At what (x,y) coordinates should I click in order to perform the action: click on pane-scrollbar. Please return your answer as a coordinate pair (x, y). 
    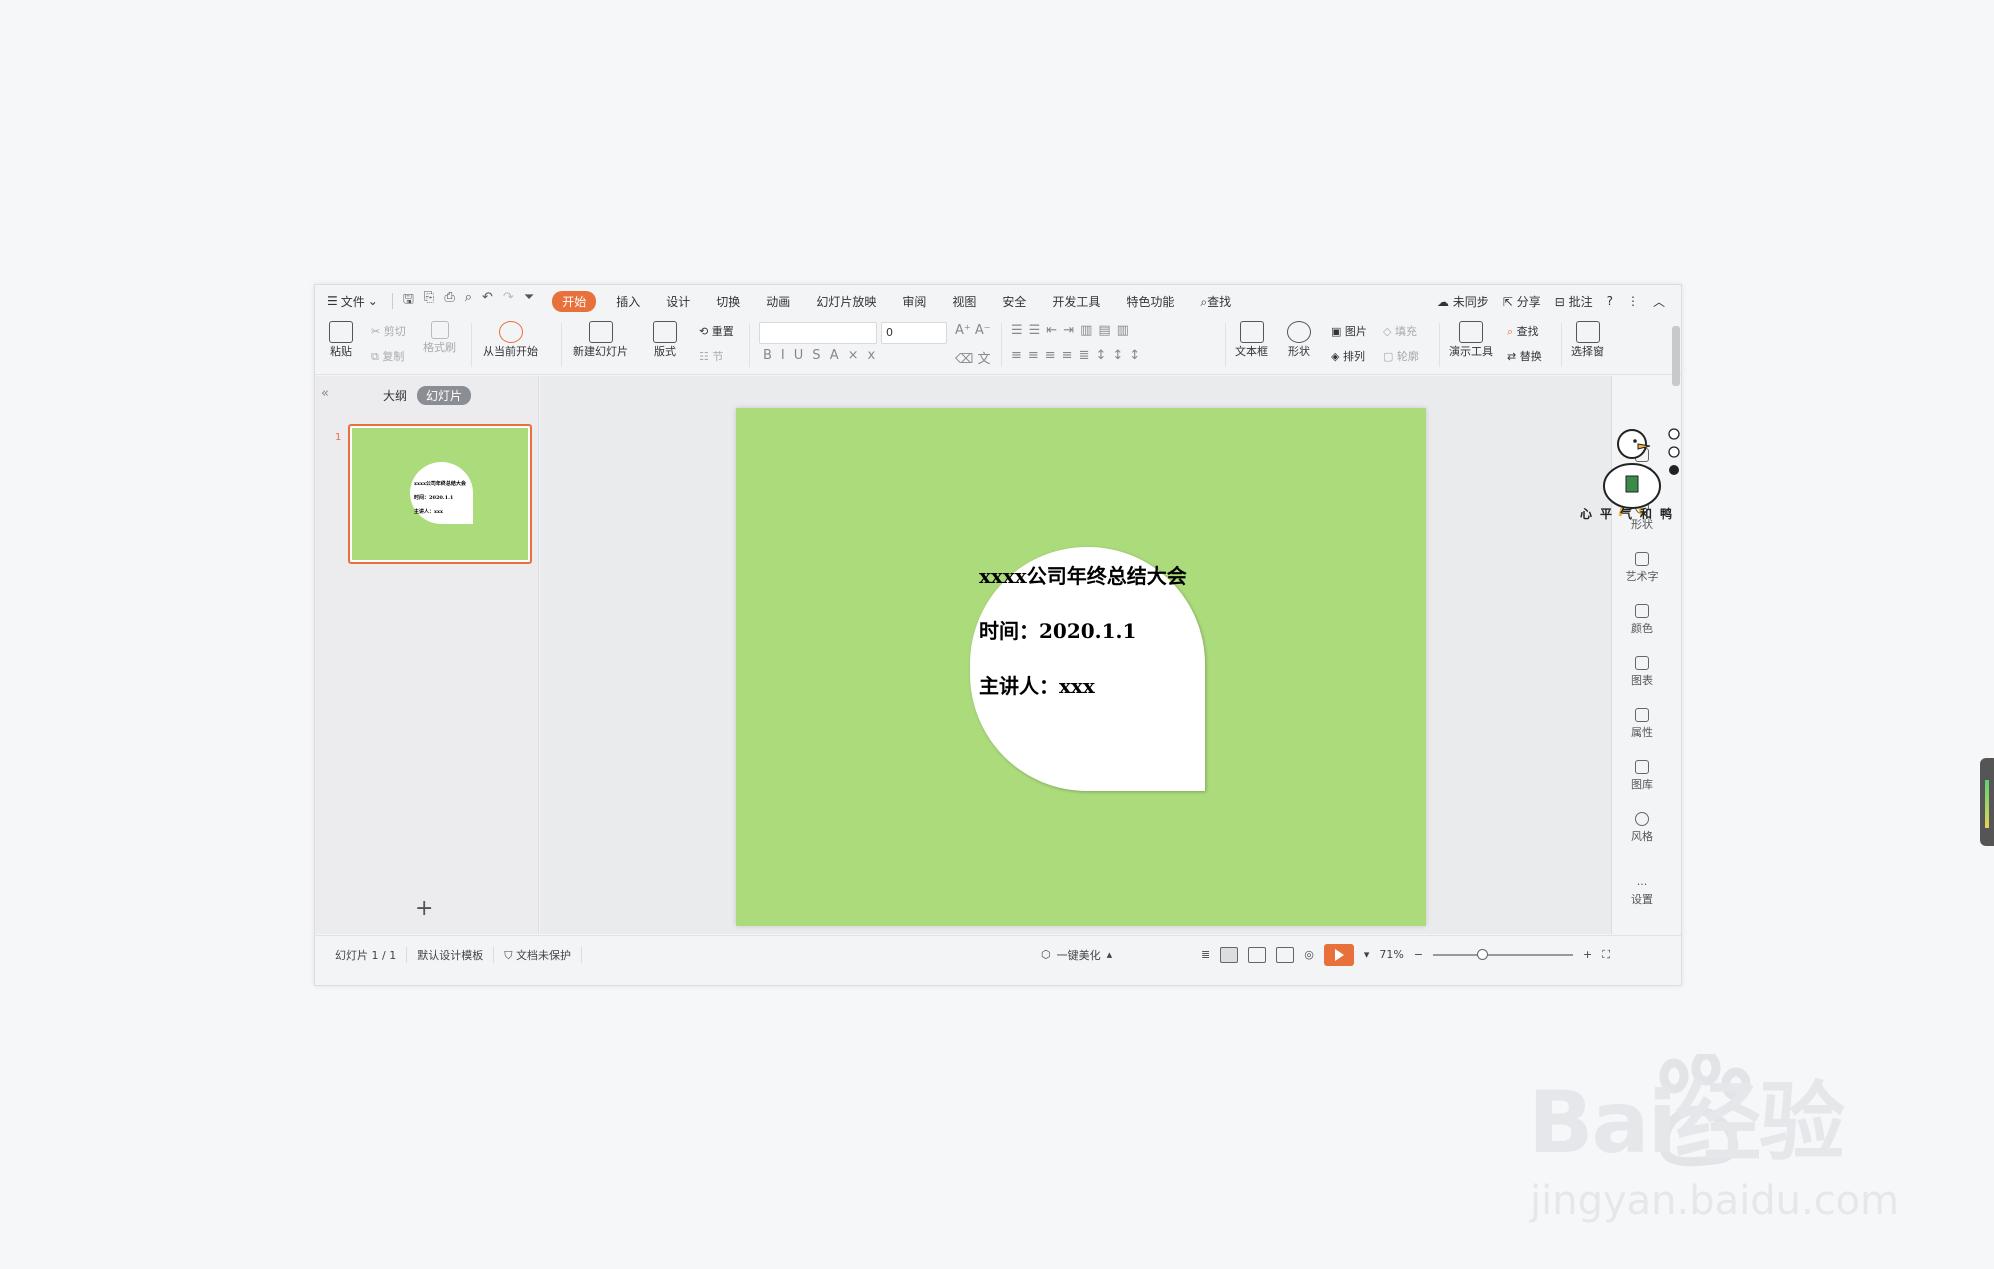
    Looking at the image, I should click on (1676, 356).